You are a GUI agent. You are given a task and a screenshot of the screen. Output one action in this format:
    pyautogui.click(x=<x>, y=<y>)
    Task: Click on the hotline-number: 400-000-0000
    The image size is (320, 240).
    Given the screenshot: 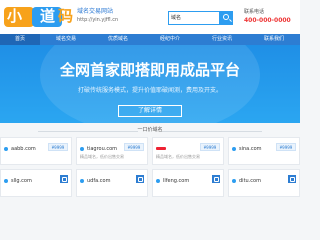 What is the action you would take?
    pyautogui.click(x=267, y=20)
    